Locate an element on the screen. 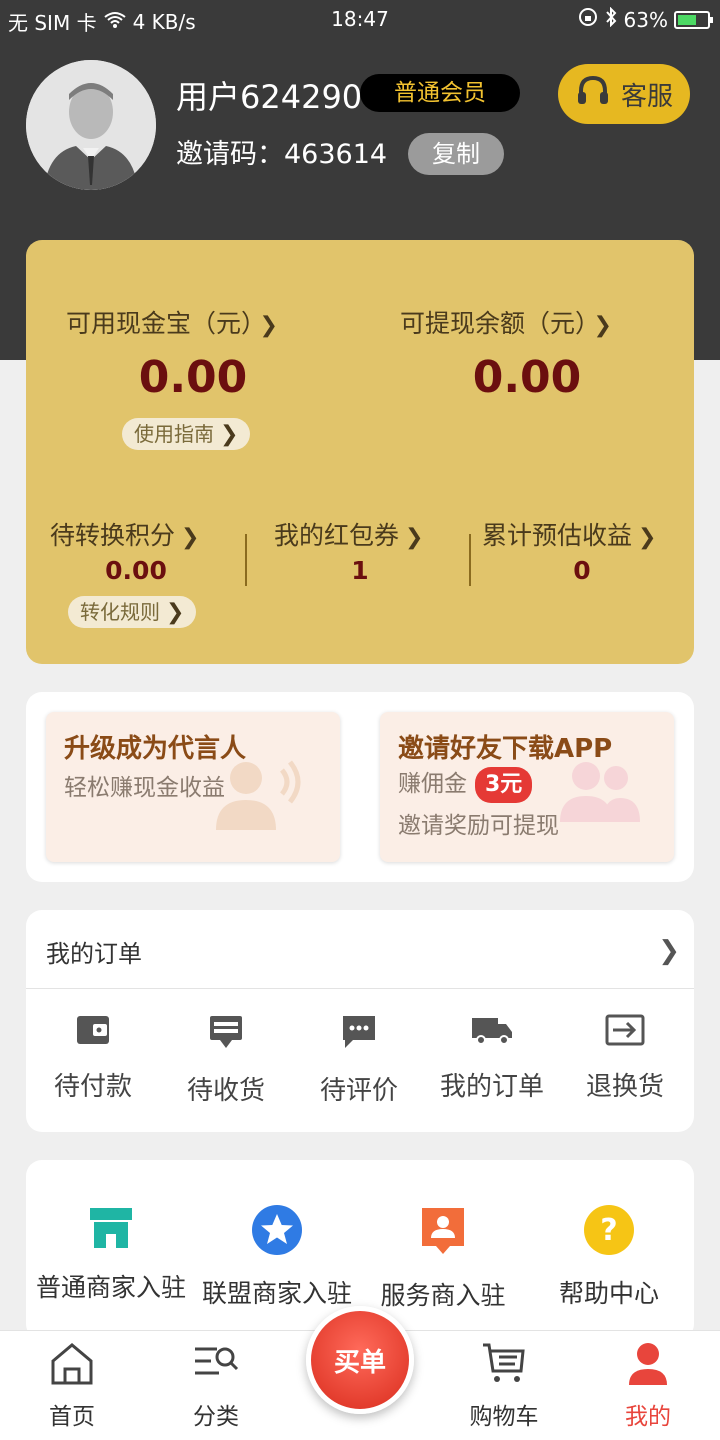  member-level-badge: 普通会员 is located at coordinates (440, 93).